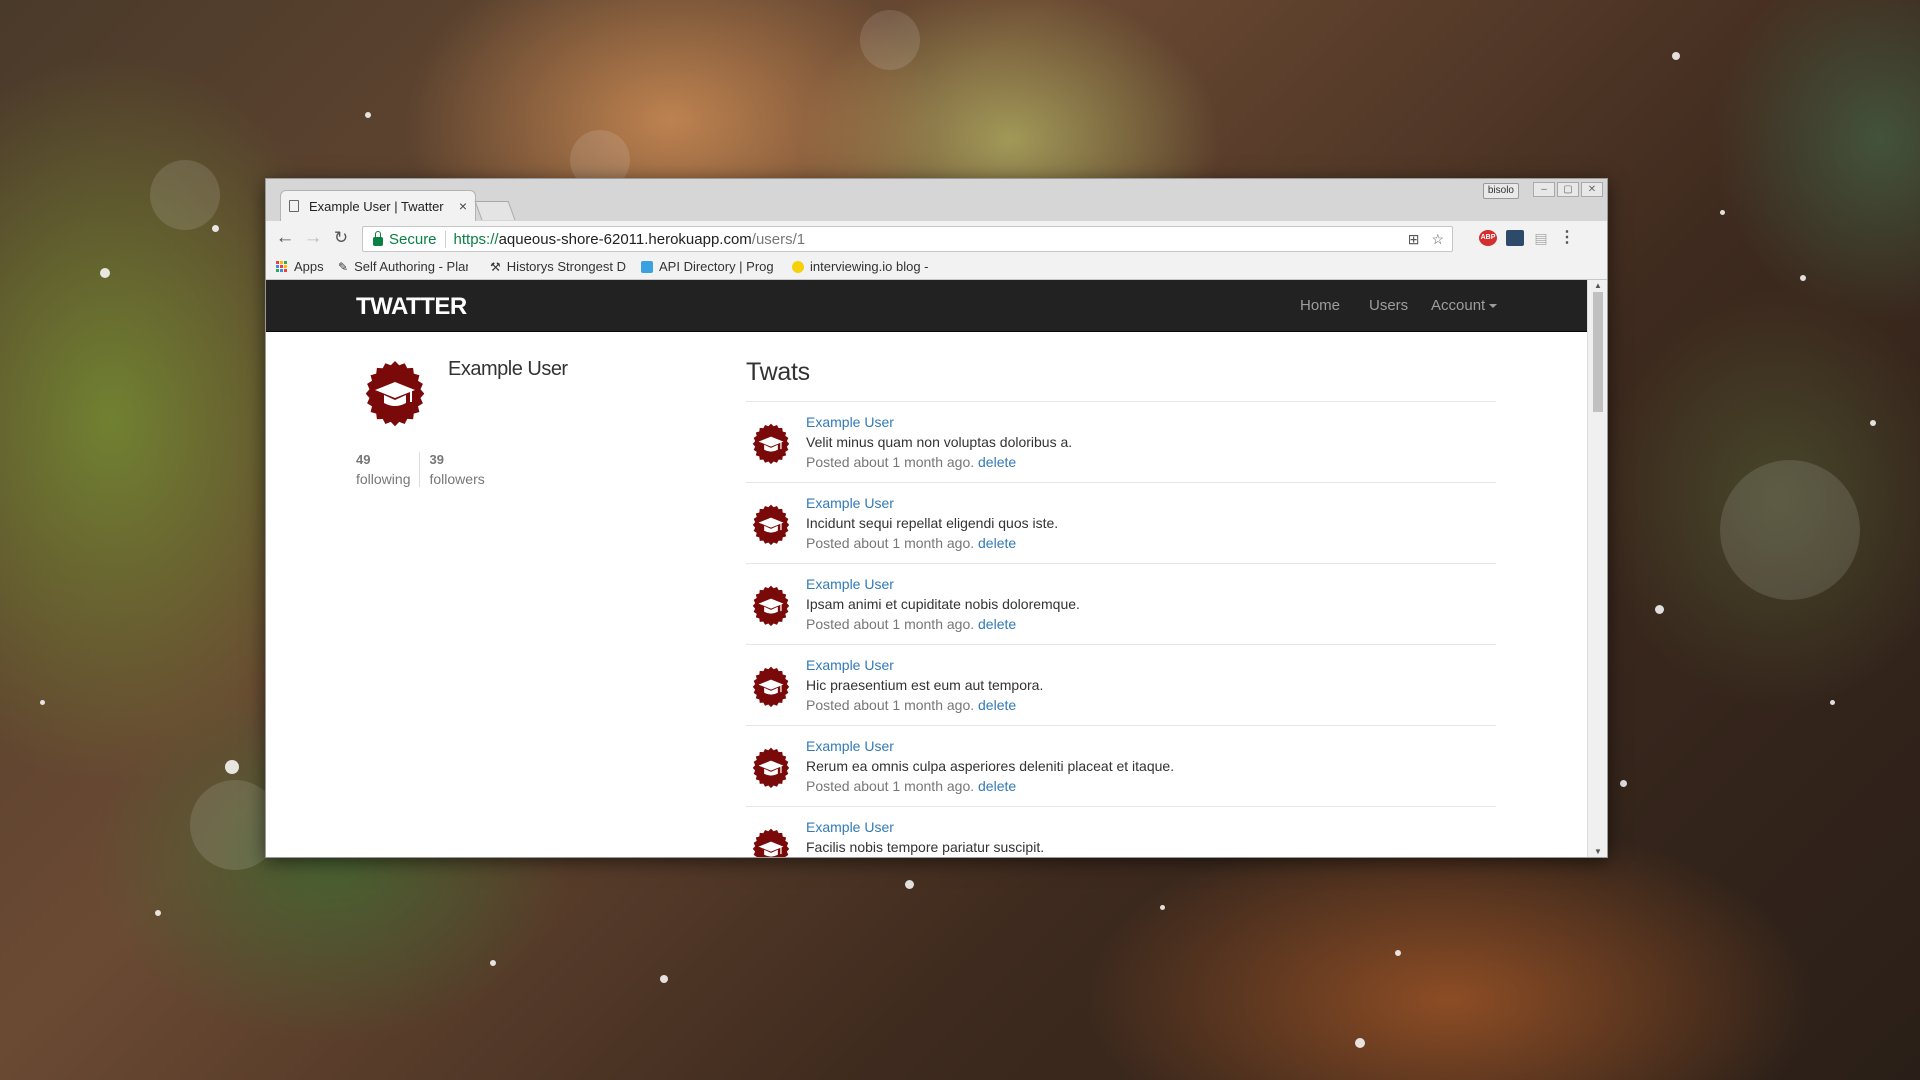 Image resolution: width=1920 pixels, height=1080 pixels. I want to click on puzzle-icon, so click(647, 266).